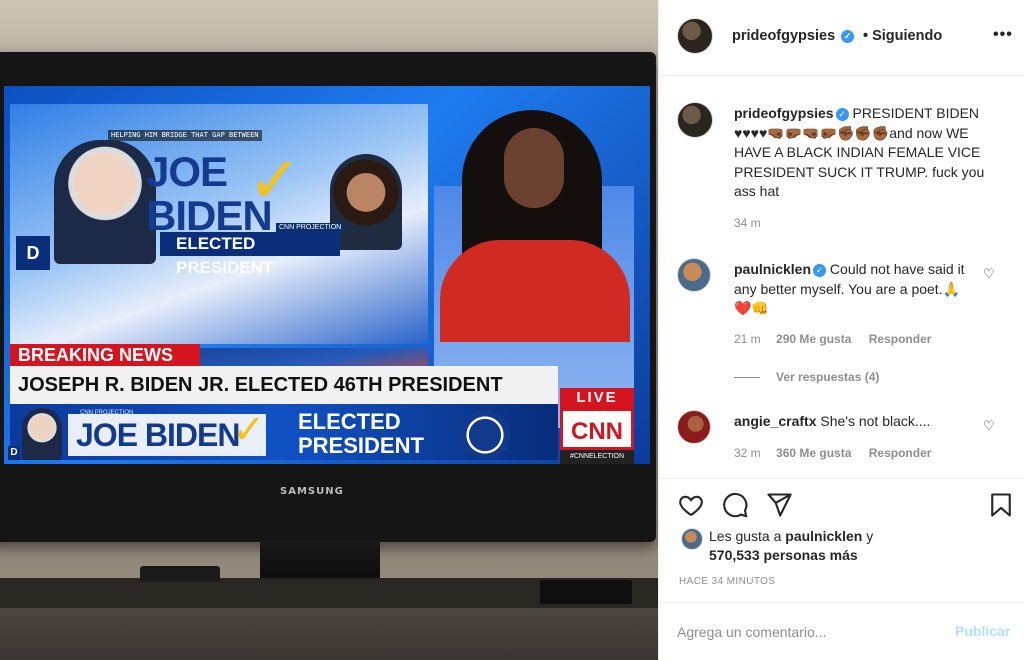 Image resolution: width=1024 pixels, height=660 pixels. I want to click on lower-third-checkmark-icon: ✓, so click(249, 430).